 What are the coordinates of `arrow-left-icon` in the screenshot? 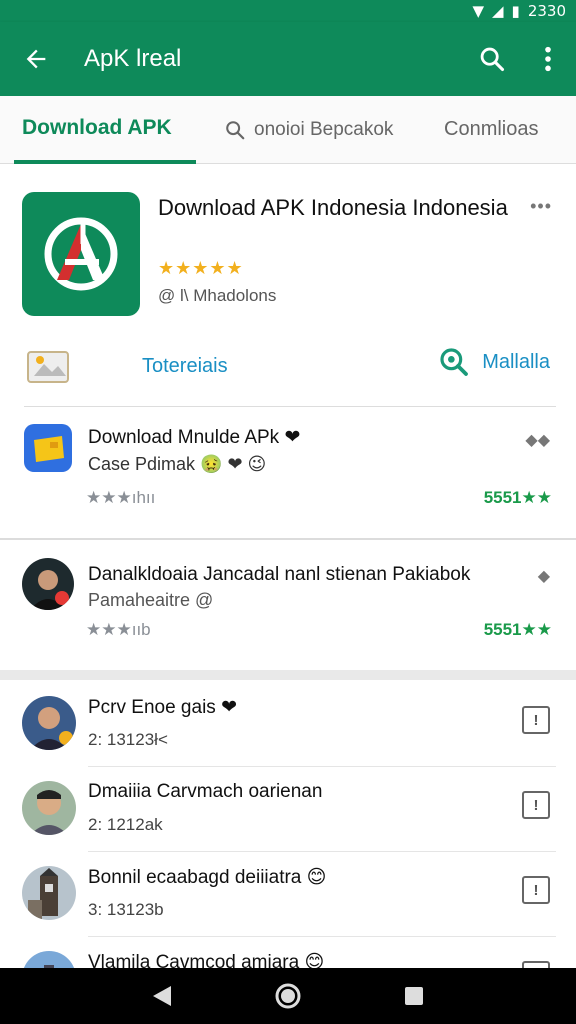 It's located at (36, 59).